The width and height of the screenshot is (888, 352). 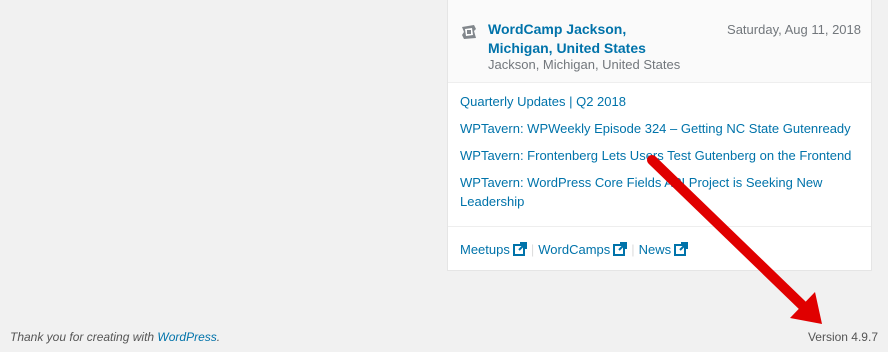 What do you see at coordinates (794, 29) in the screenshot?
I see `event-date: Saturday, Aug 11, 2018` at bounding box center [794, 29].